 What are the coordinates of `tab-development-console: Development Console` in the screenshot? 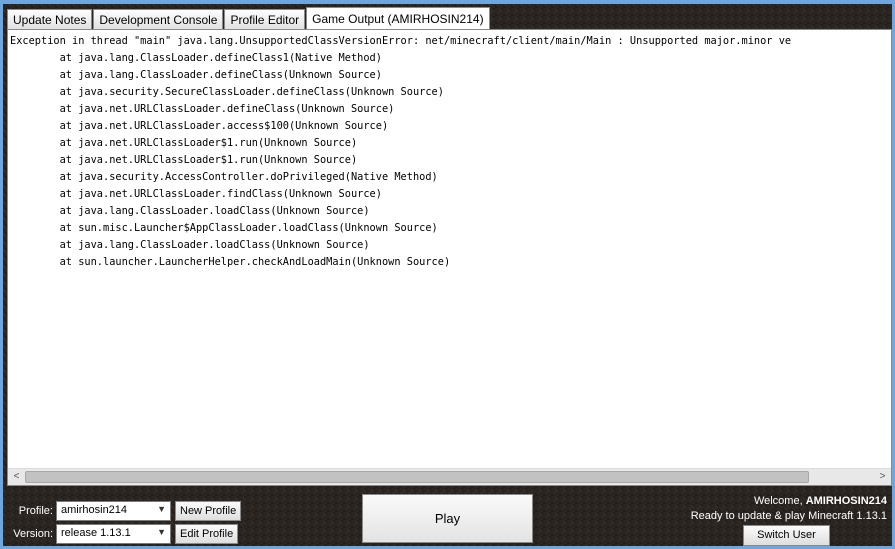 It's located at (158, 19).